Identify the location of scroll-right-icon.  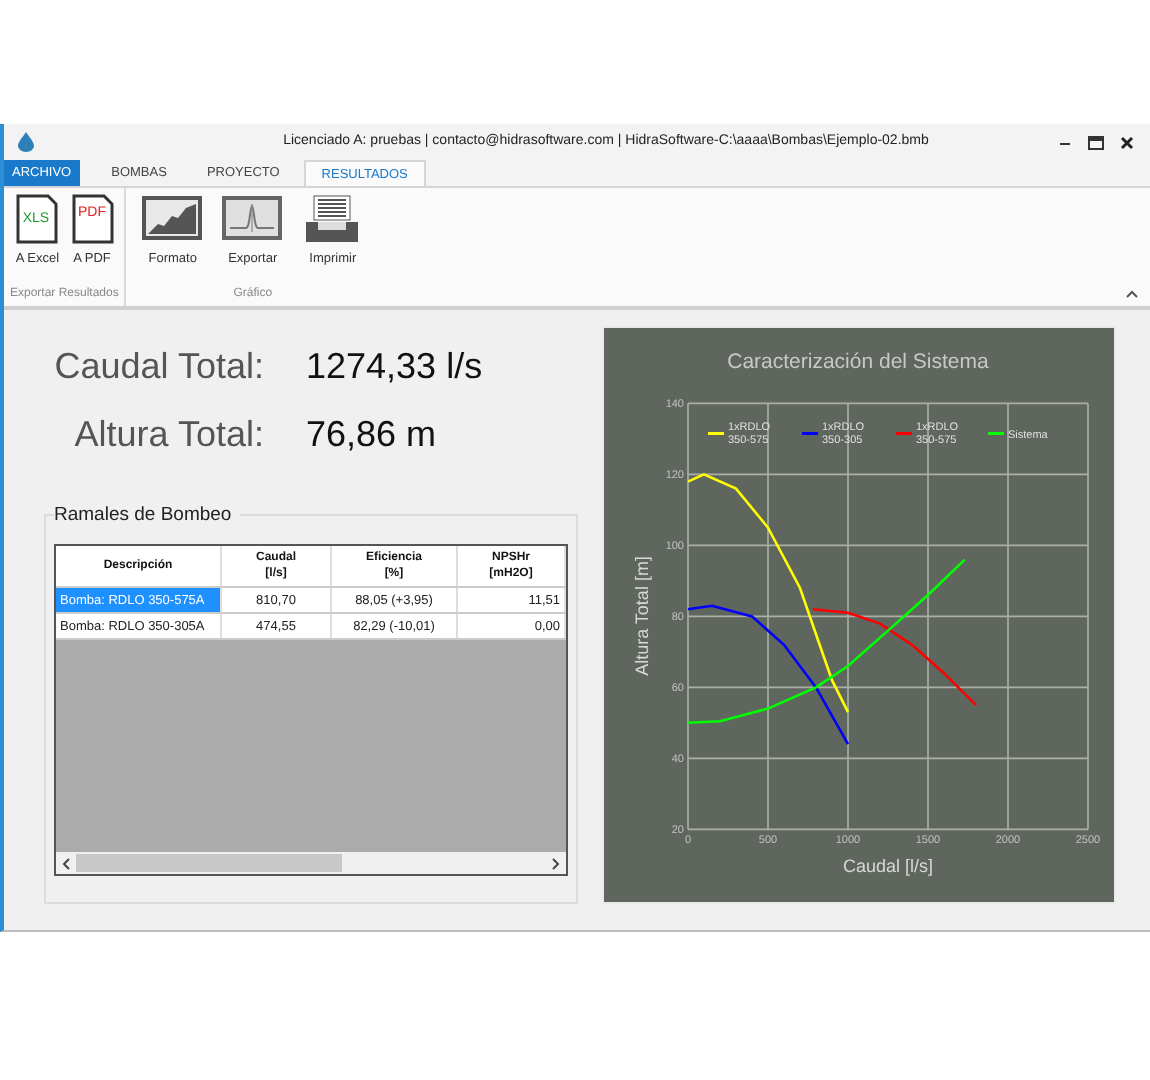
(556, 863).